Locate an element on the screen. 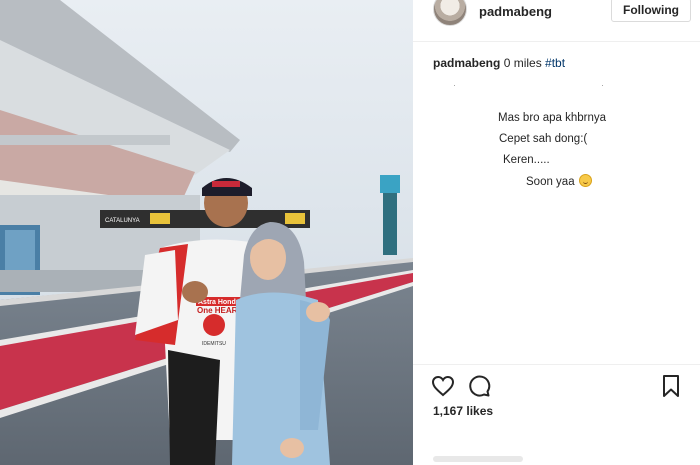  caption-username: padmabeng is located at coordinates (466, 63).